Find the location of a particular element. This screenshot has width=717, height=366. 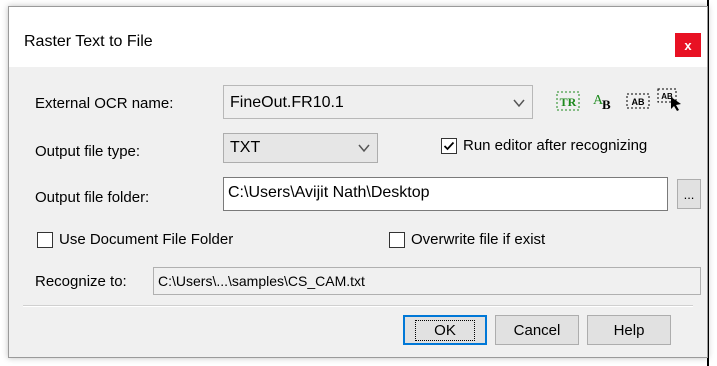

recognize-to-label: Recognize to: is located at coordinates (81, 281).